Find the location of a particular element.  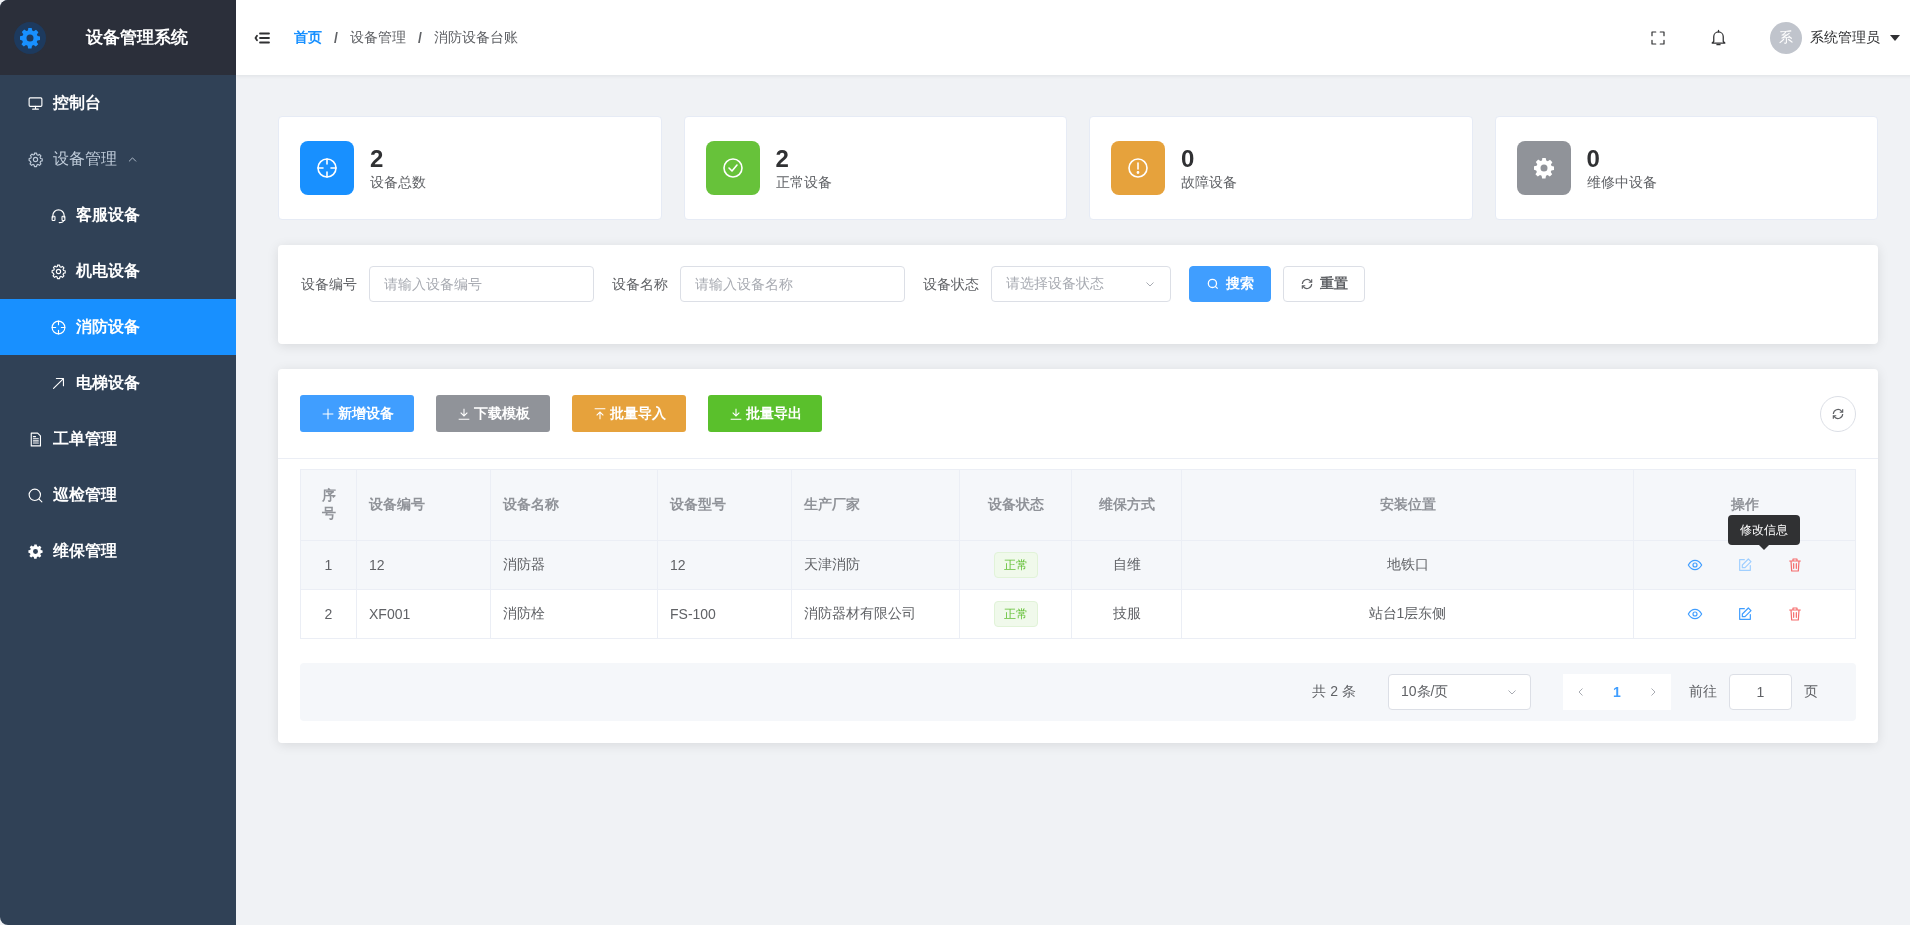

app-title: 设备管理系统 is located at coordinates (137, 38).